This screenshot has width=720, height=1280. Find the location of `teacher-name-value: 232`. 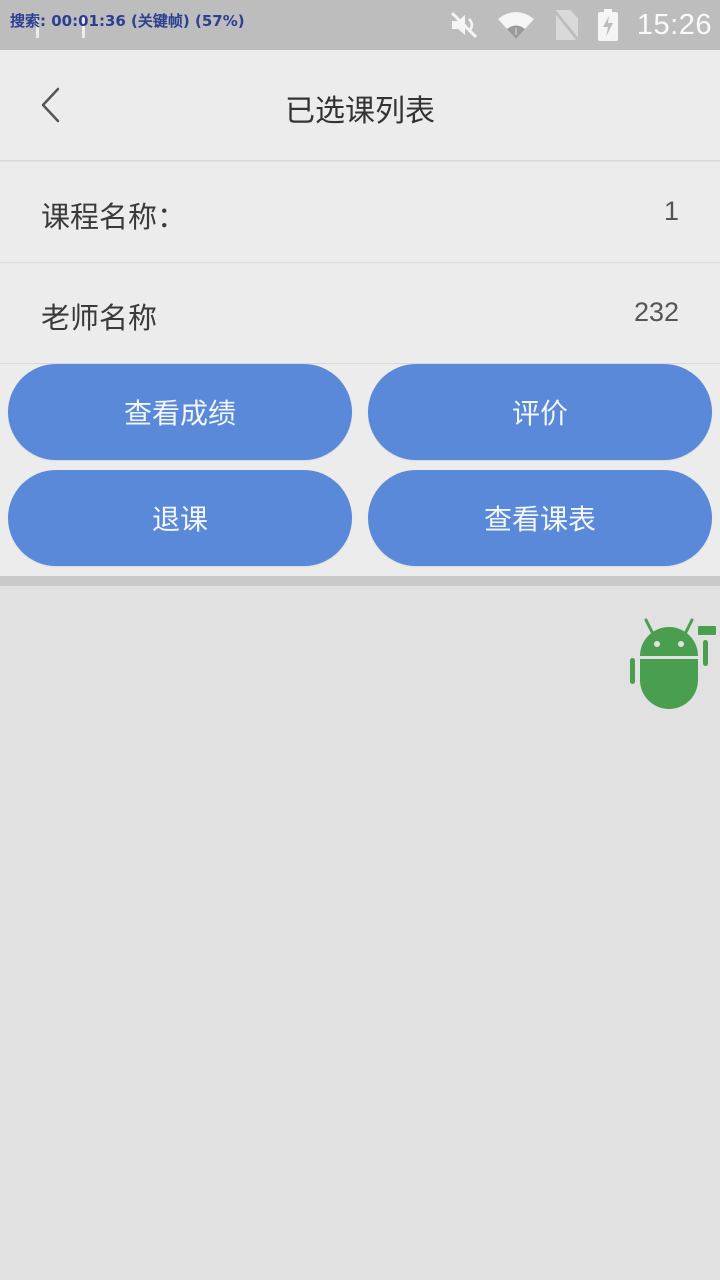

teacher-name-value: 232 is located at coordinates (656, 312).